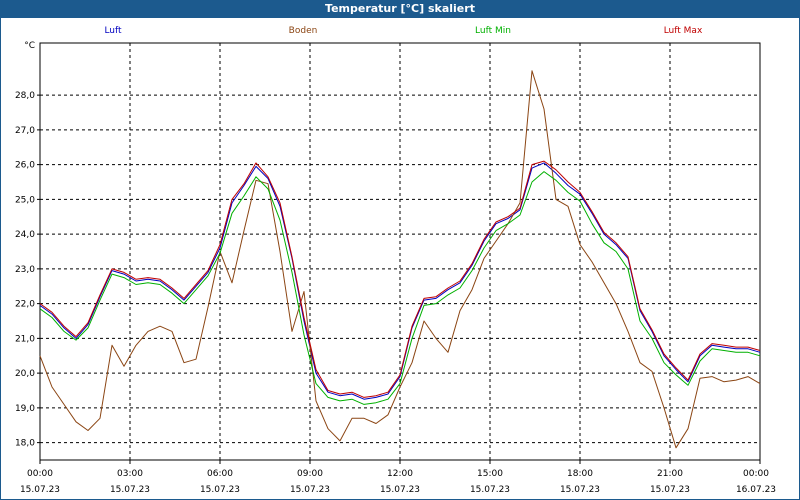  Describe the element at coordinates (25, 409) in the screenshot. I see `y-tick-label: 19,0` at that location.